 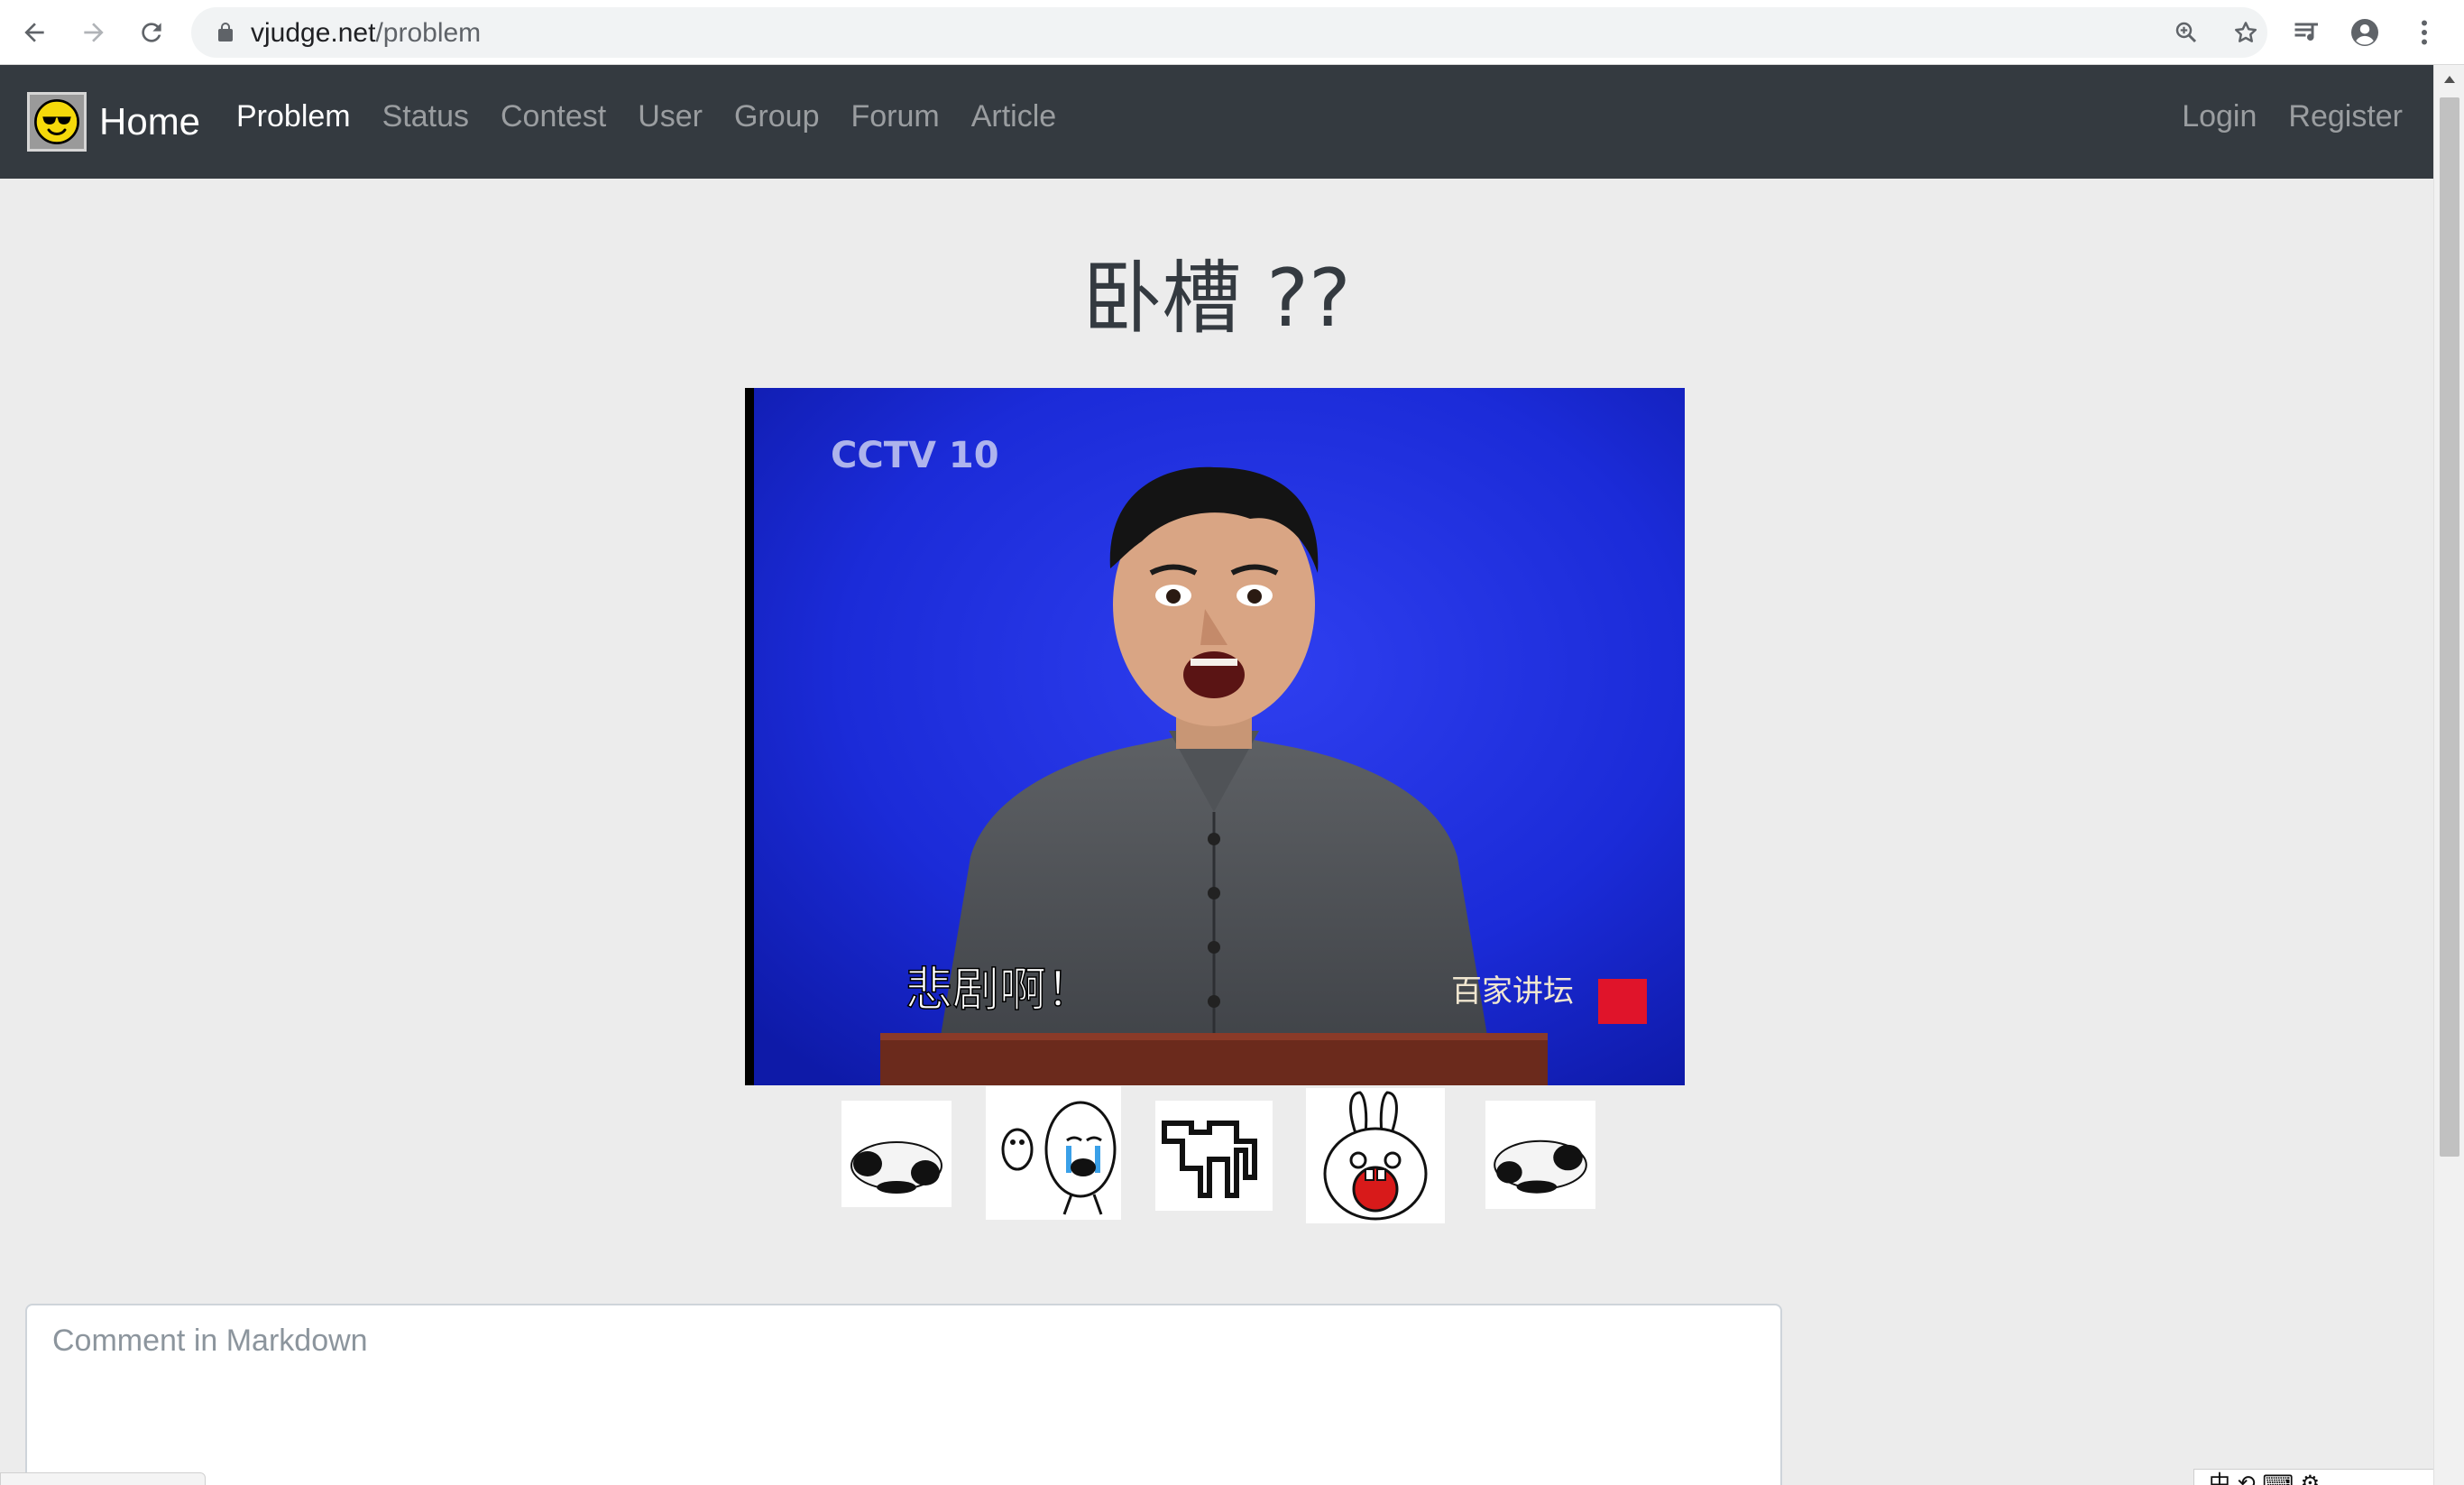 I want to click on crying-face-icon, so click(x=1059, y=1158).